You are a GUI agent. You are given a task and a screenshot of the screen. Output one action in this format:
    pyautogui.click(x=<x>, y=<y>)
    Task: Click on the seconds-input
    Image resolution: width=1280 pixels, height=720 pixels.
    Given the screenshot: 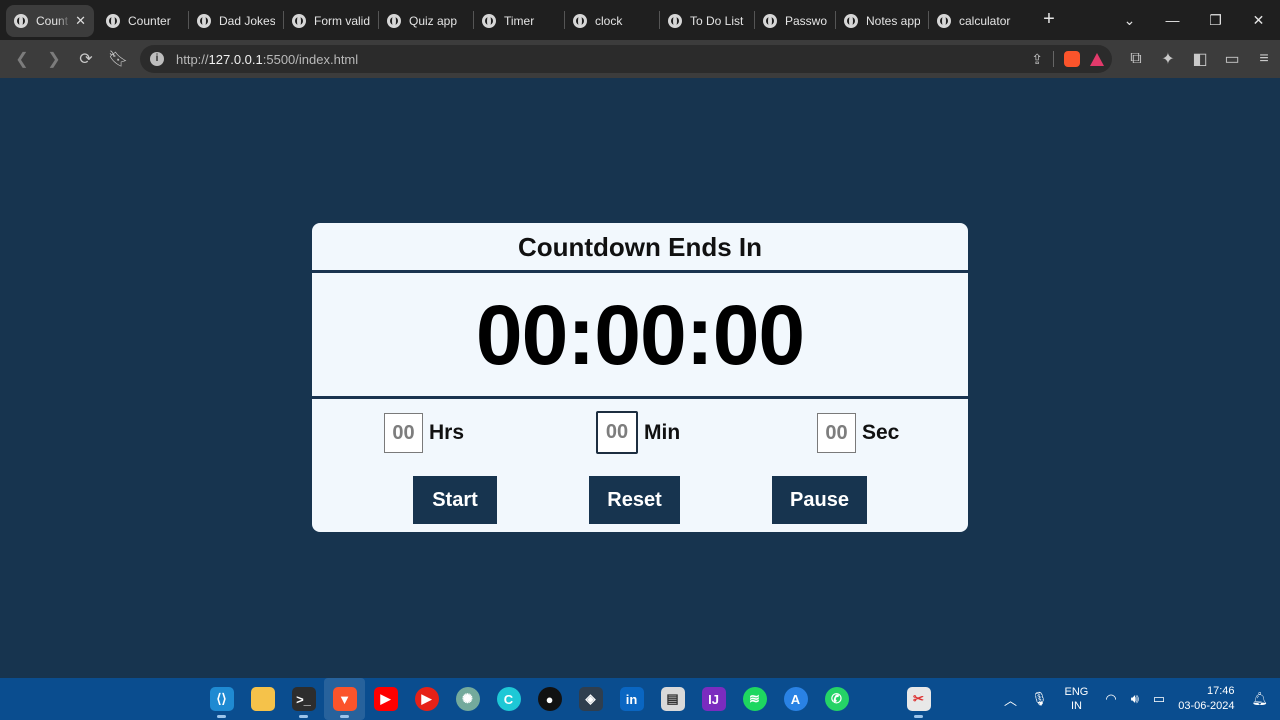 What is the action you would take?
    pyautogui.click(x=836, y=433)
    